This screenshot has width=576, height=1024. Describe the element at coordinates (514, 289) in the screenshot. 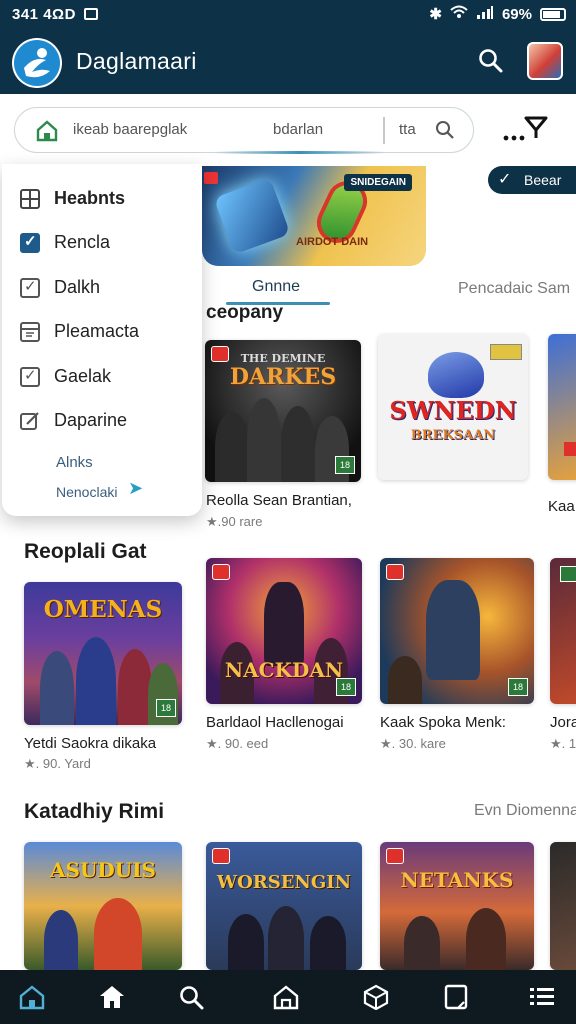

I see `tab-right: Pencadaic Sam` at that location.